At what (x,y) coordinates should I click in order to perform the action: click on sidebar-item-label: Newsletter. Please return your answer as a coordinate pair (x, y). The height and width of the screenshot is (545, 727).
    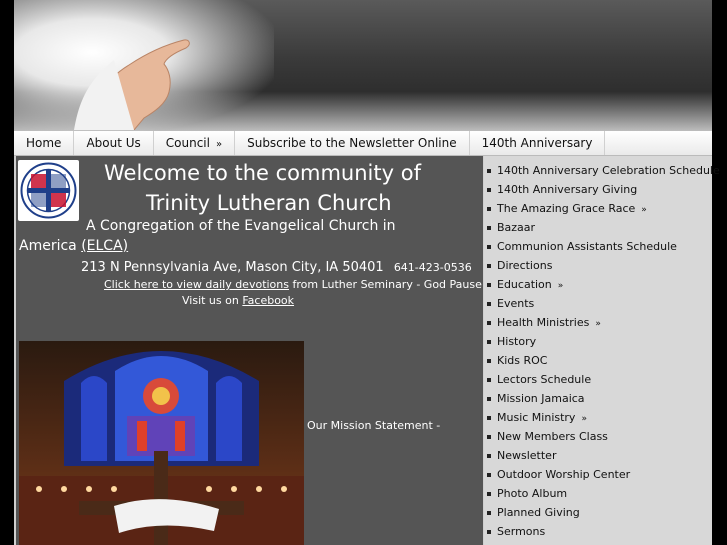
    Looking at the image, I should click on (527, 455).